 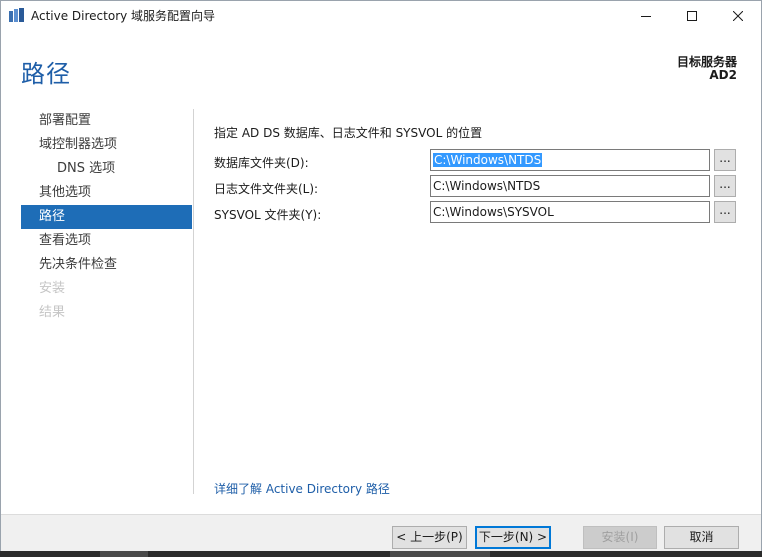 I want to click on nav-item-results: 结果, so click(x=52, y=312).